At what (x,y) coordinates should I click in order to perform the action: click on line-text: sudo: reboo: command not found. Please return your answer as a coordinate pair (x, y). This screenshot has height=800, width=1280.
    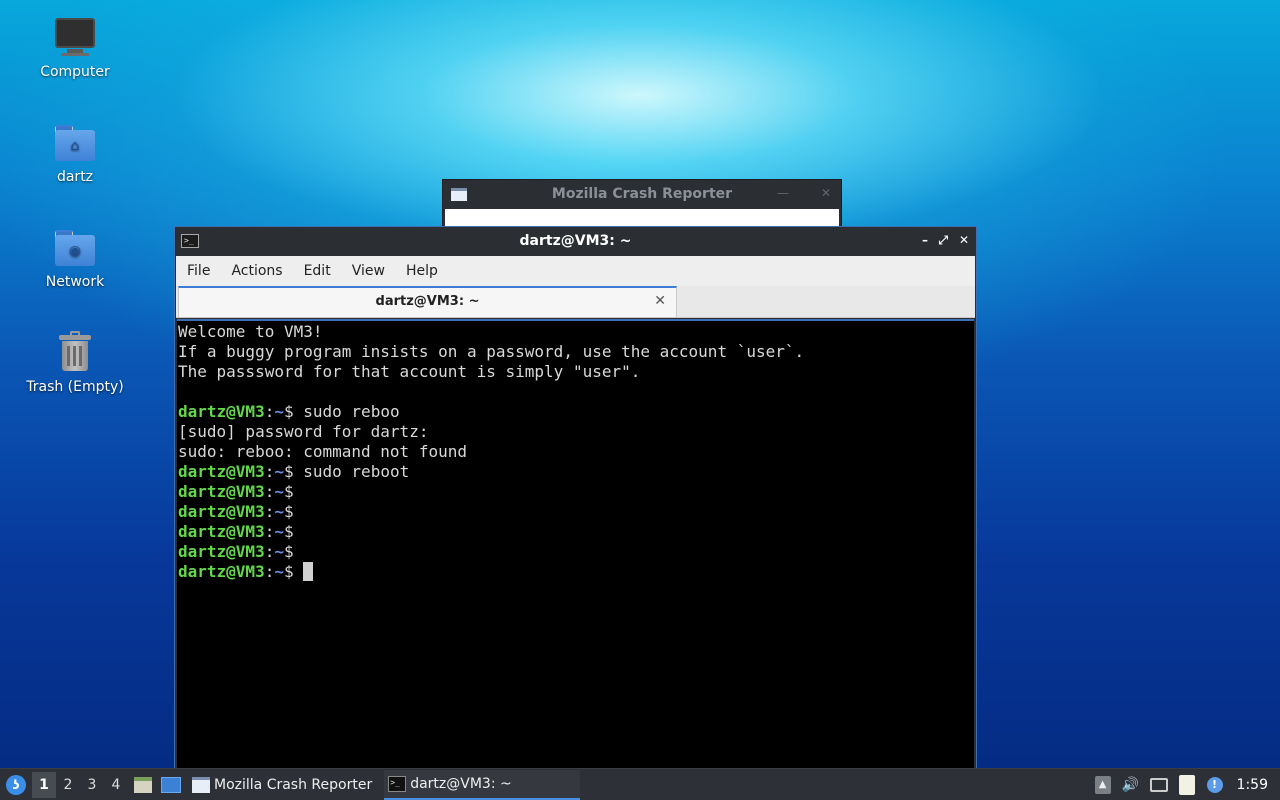
    Looking at the image, I should click on (322, 451).